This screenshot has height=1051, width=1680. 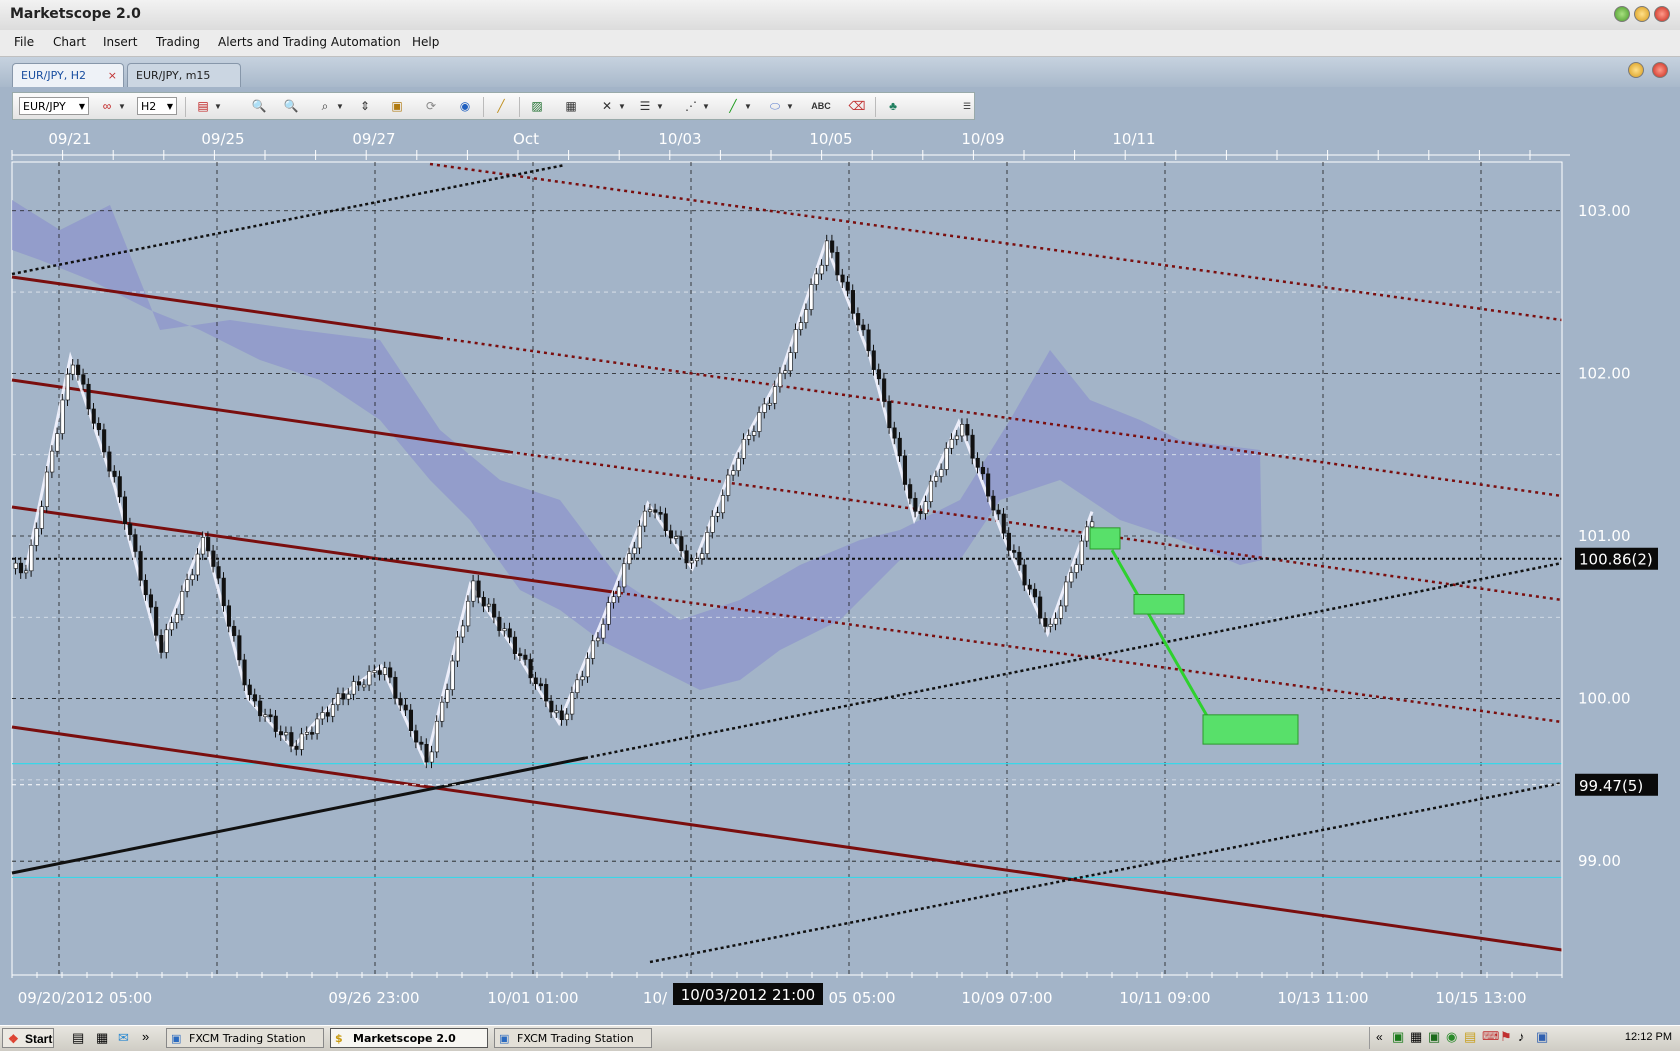 I want to click on task-fxcm-1: ▣ FXCM Trading Station, so click(x=245, y=1038).